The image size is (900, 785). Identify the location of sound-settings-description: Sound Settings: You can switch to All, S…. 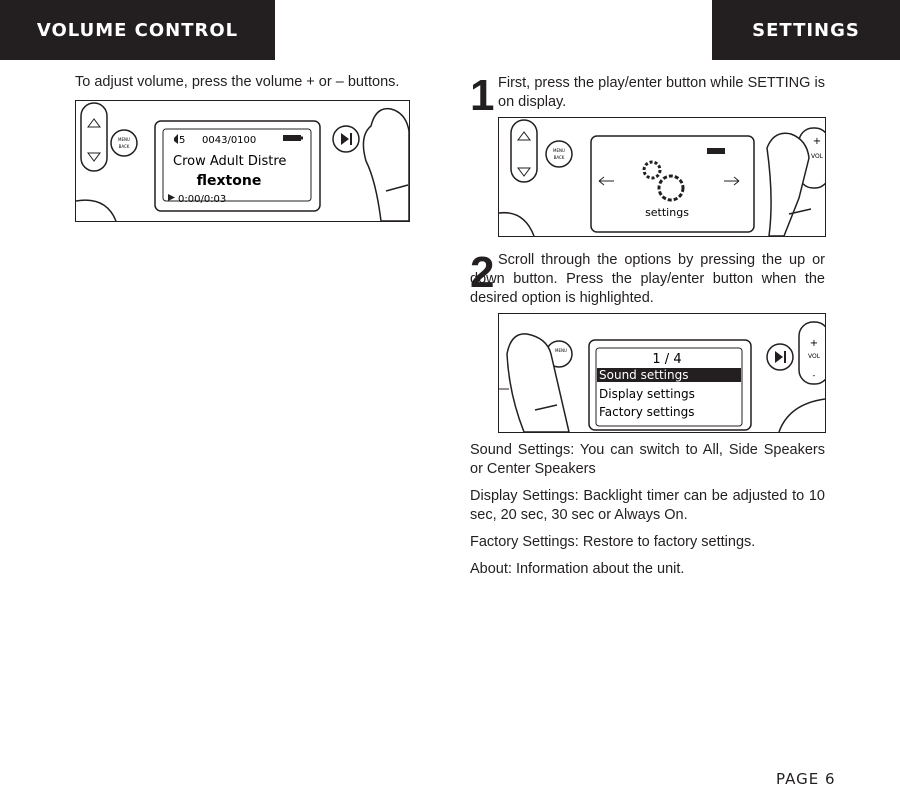
(647, 459).